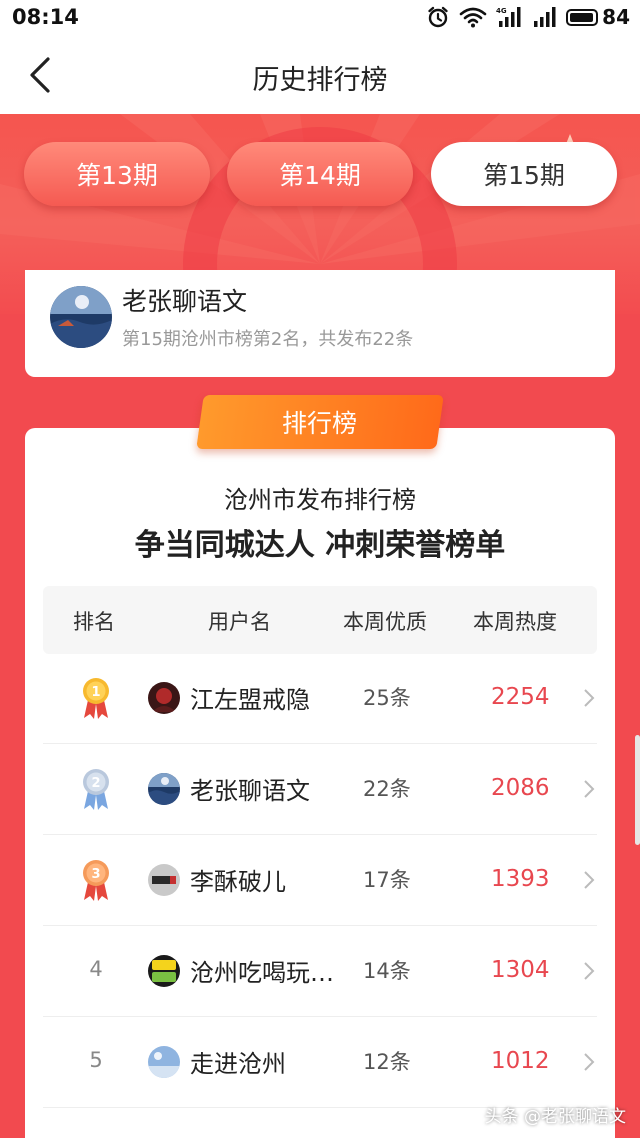 This screenshot has width=640, height=1138. I want to click on battery-icon, so click(582, 17).